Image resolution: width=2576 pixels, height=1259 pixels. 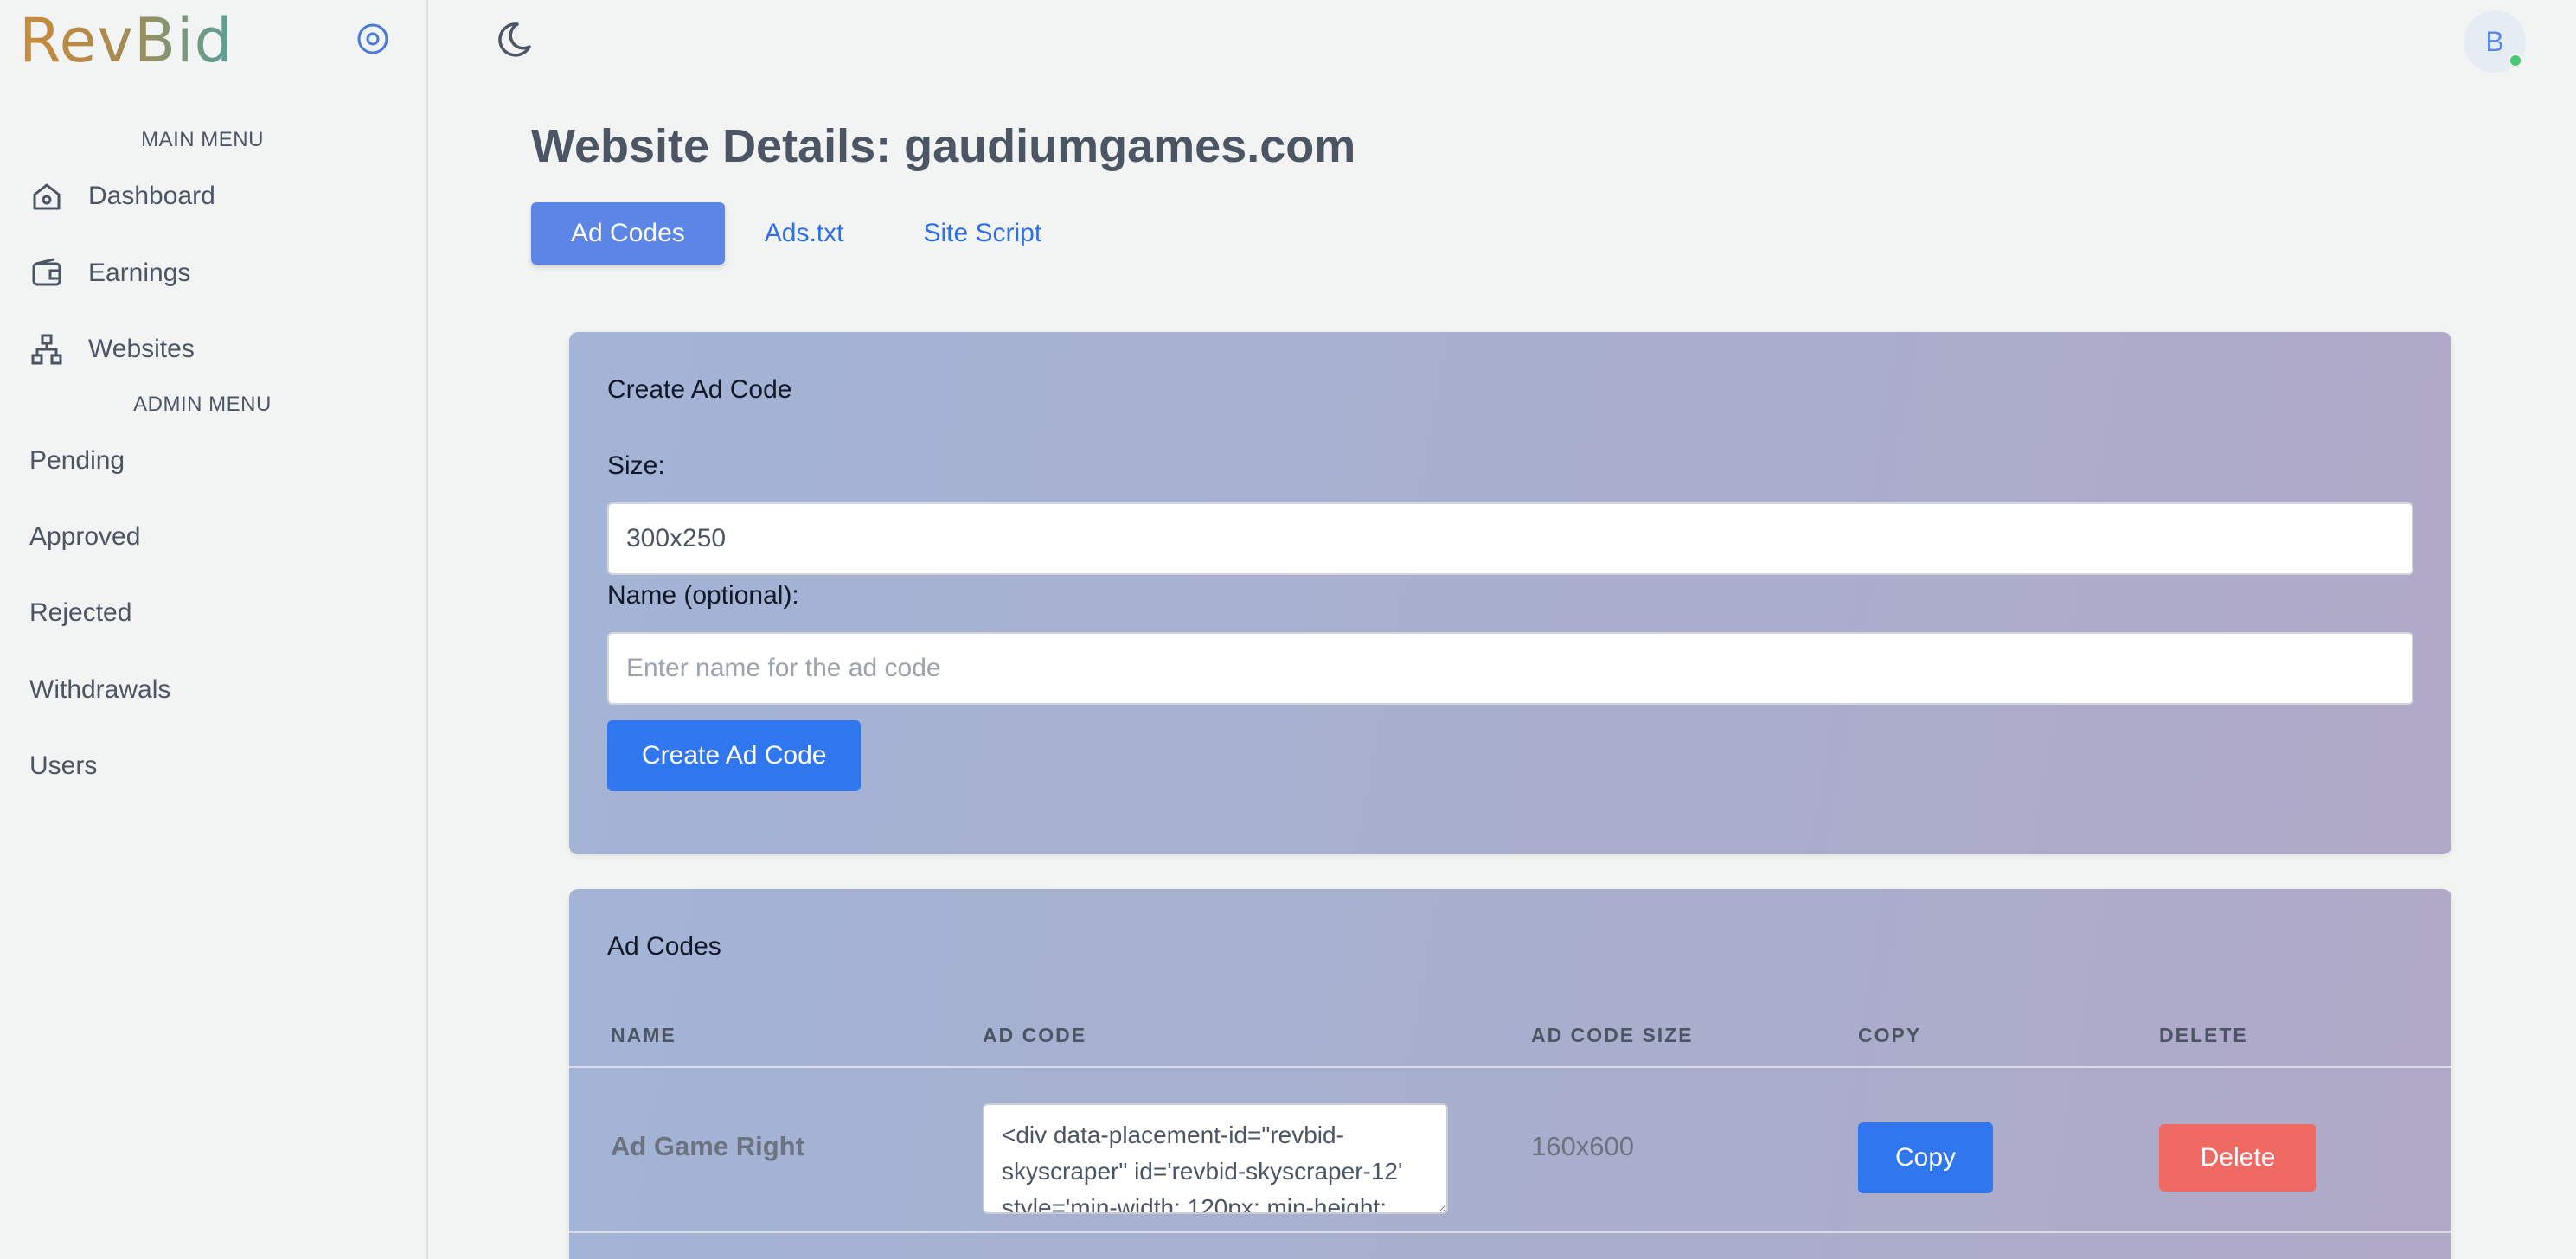 I want to click on ad-code-name: Ad Game Right, so click(x=707, y=1146).